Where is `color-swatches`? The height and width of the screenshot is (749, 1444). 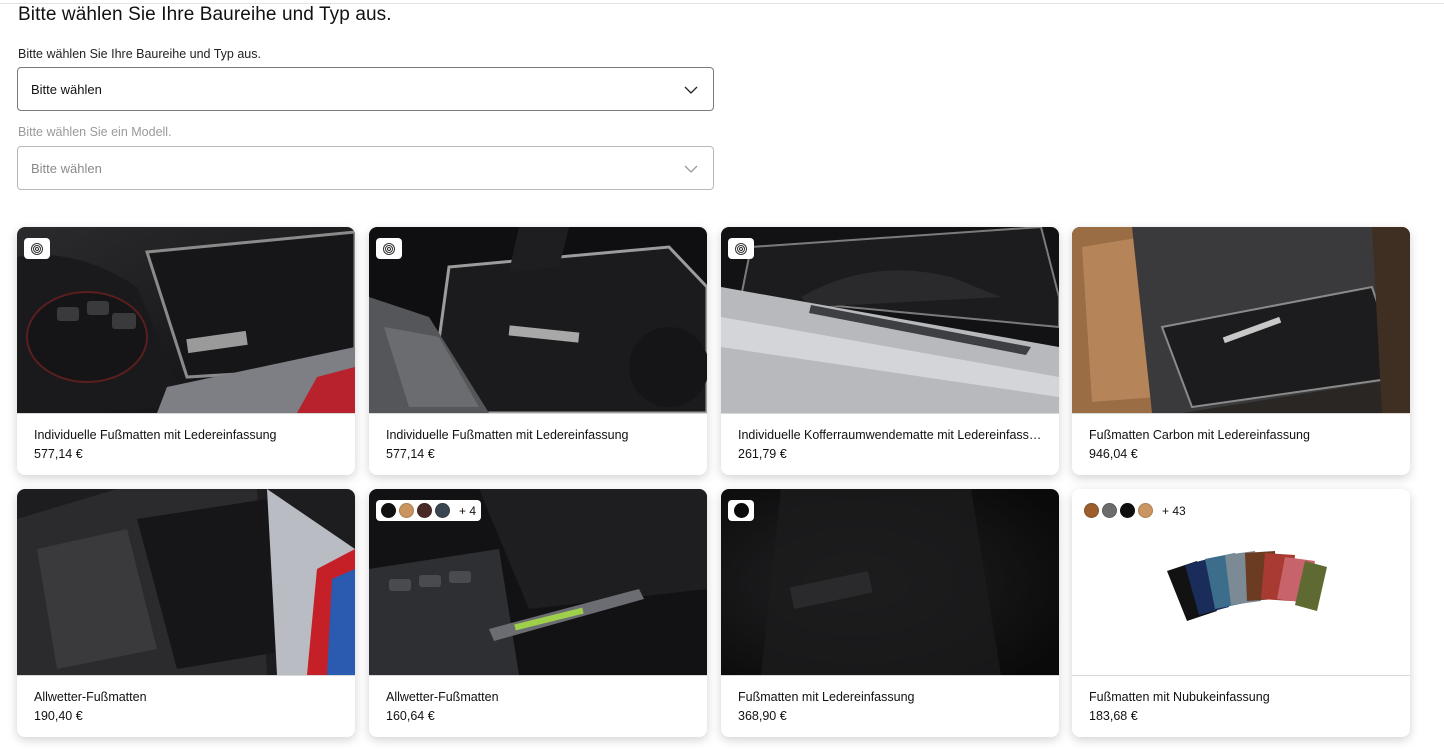 color-swatches is located at coordinates (741, 510).